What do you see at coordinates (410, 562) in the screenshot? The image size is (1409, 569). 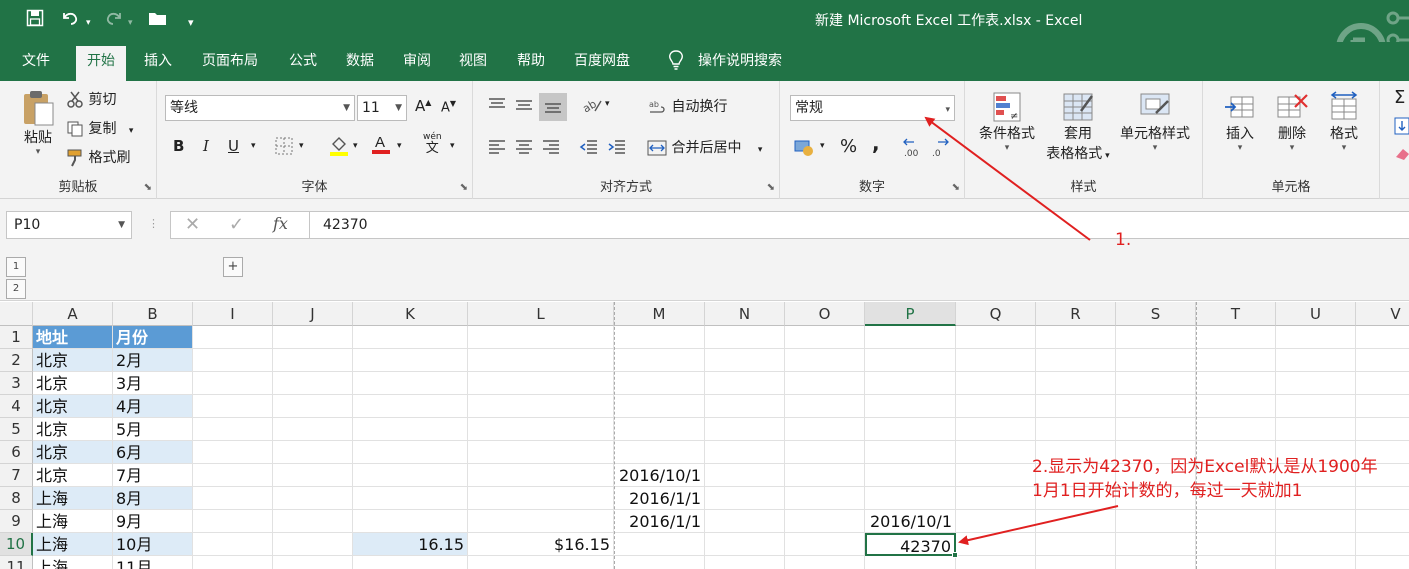 I see `cell-k11` at bounding box center [410, 562].